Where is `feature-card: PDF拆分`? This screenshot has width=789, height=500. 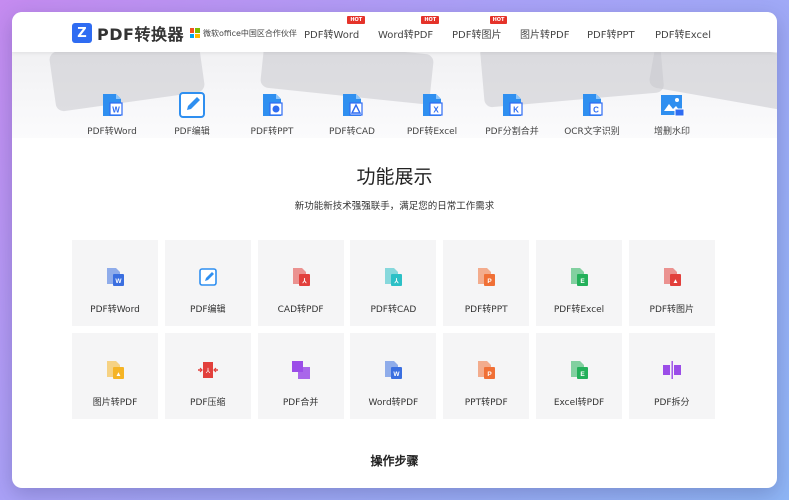 feature-card: PDF拆分 is located at coordinates (671, 376).